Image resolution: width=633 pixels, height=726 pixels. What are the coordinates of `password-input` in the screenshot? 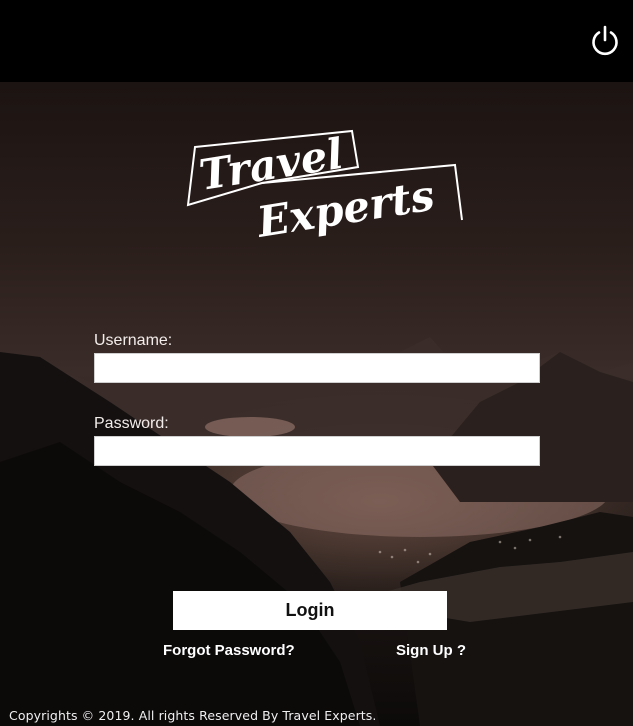 It's located at (317, 451).